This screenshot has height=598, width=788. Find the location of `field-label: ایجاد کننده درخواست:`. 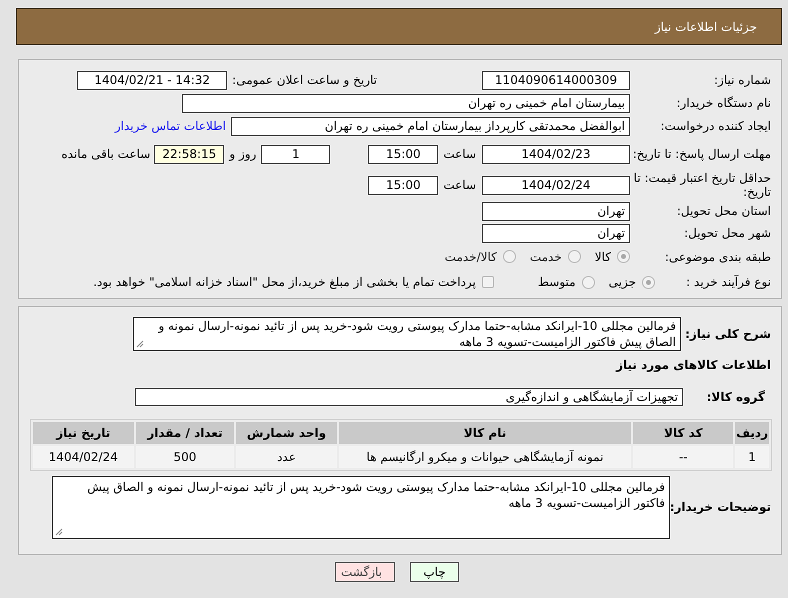

field-label: ایجاد کننده درخواست: is located at coordinates (715, 126).